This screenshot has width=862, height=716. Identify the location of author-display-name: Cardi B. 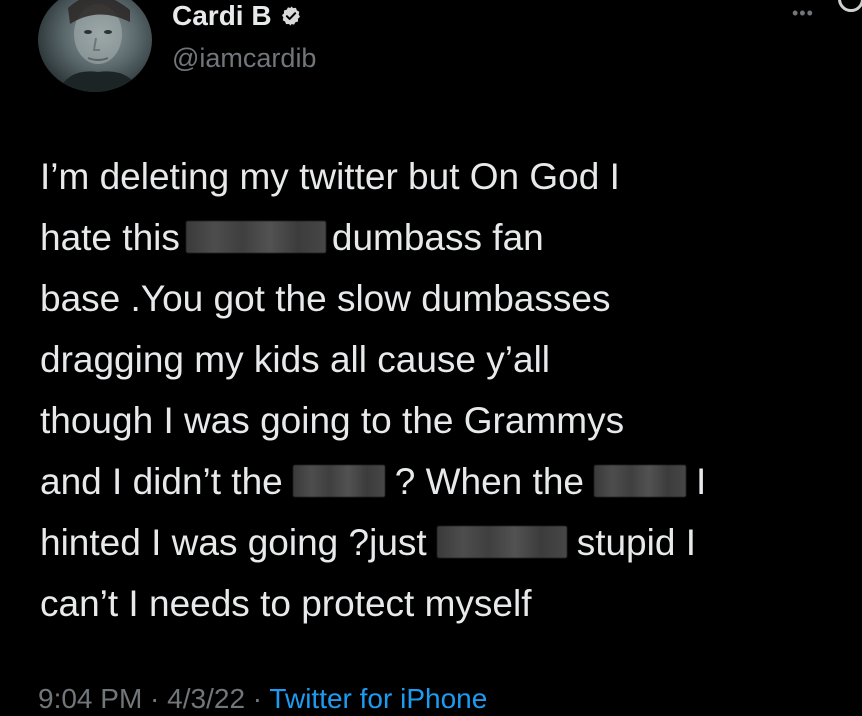
(222, 16).